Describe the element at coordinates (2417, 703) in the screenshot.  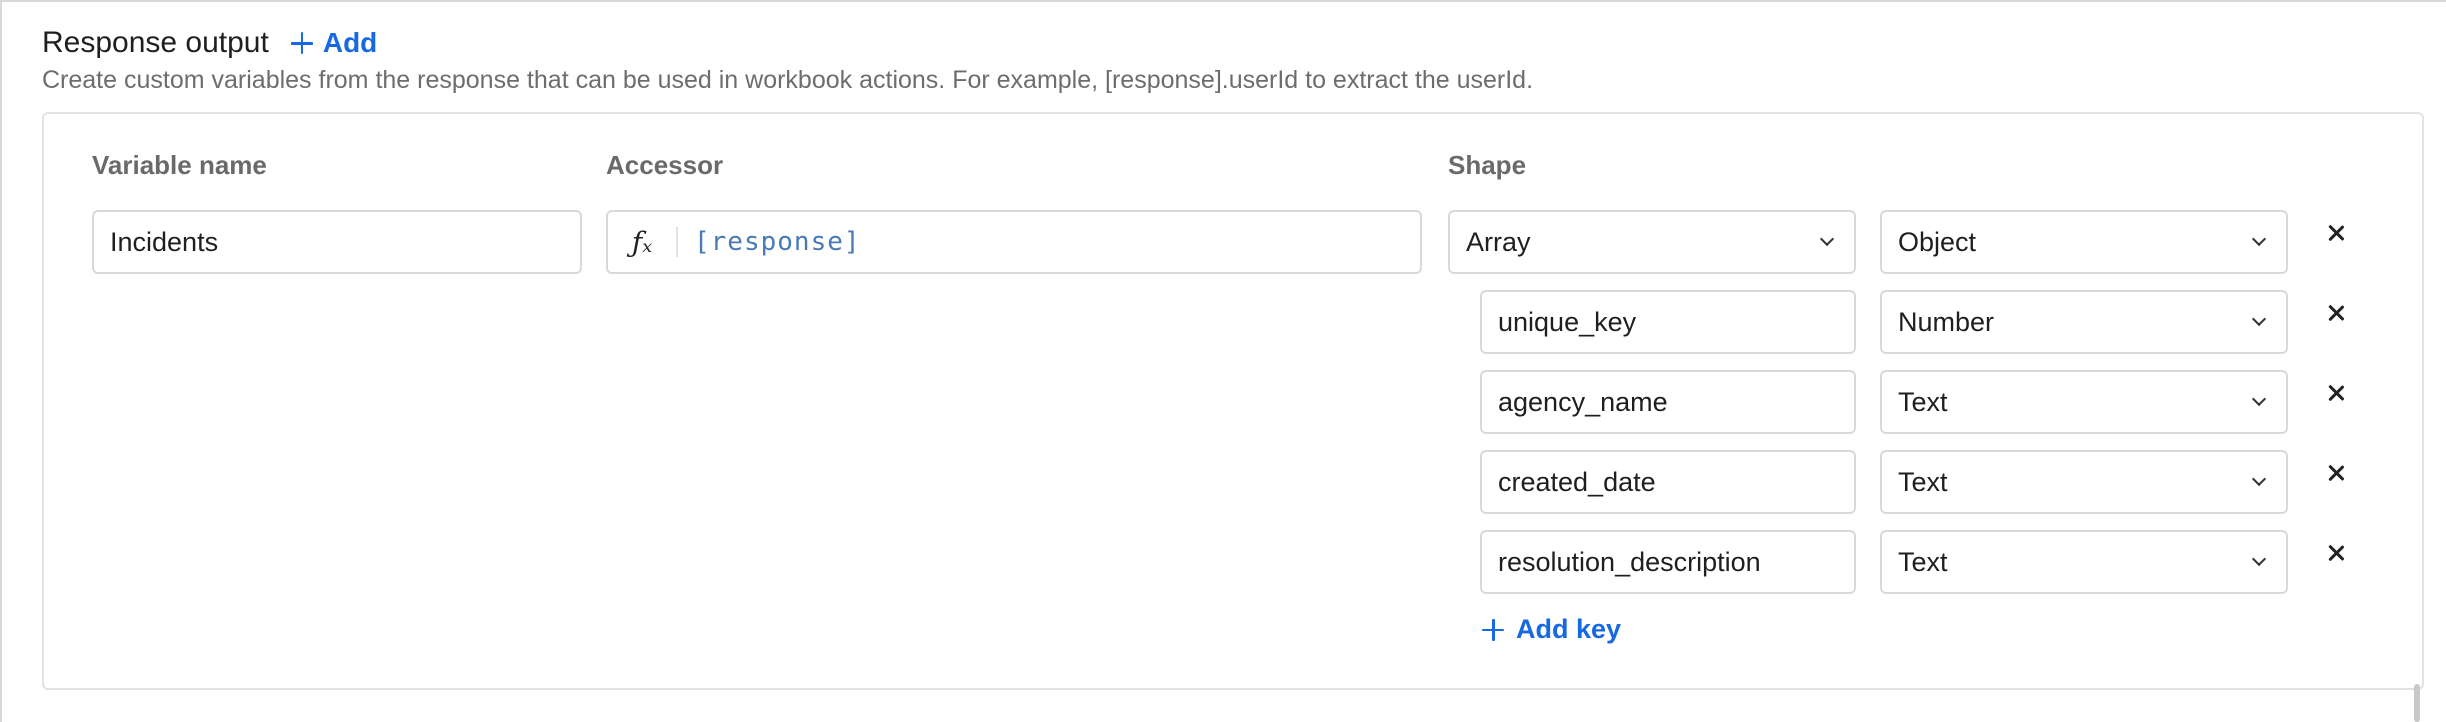
I see `scrollbar` at that location.